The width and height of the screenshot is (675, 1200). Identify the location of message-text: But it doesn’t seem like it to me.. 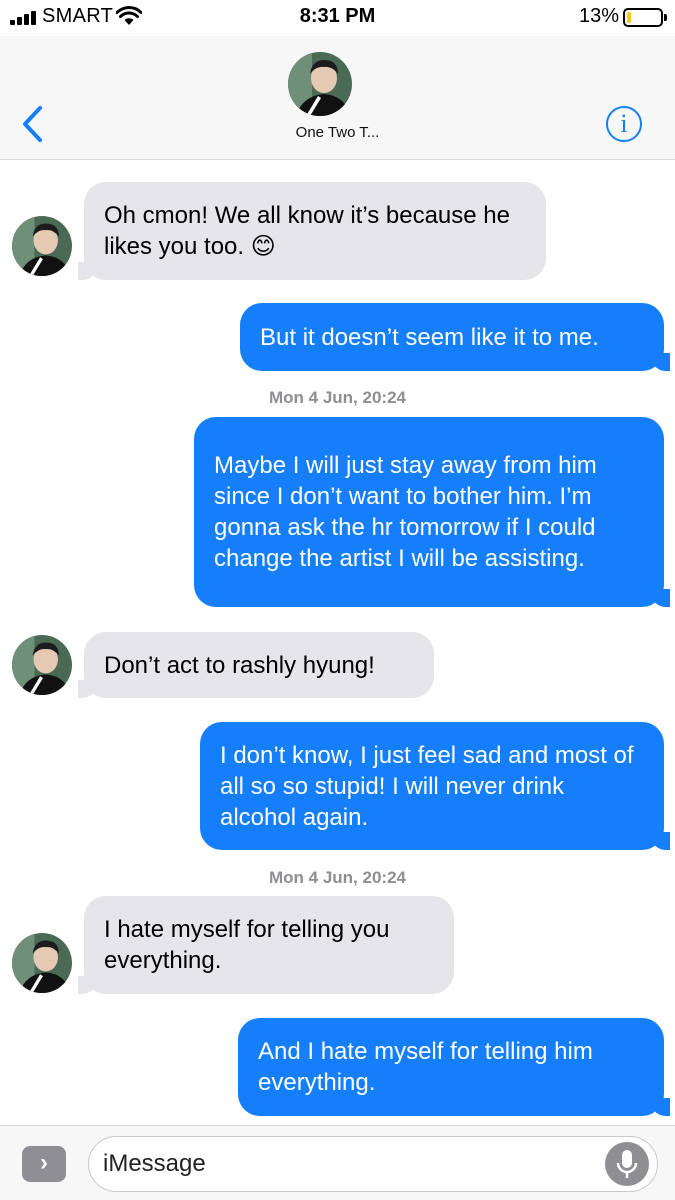
(429, 337).